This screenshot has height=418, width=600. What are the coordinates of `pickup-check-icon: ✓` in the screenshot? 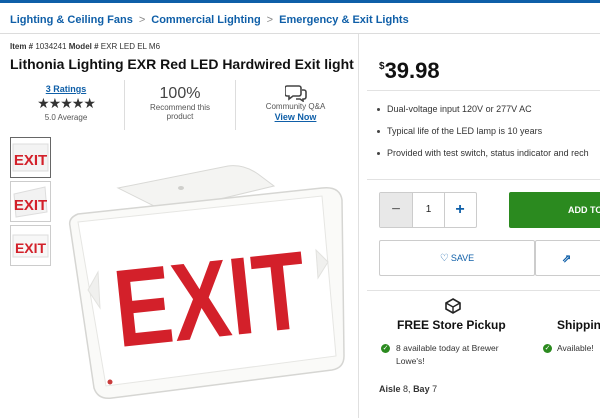 It's located at (385, 348).